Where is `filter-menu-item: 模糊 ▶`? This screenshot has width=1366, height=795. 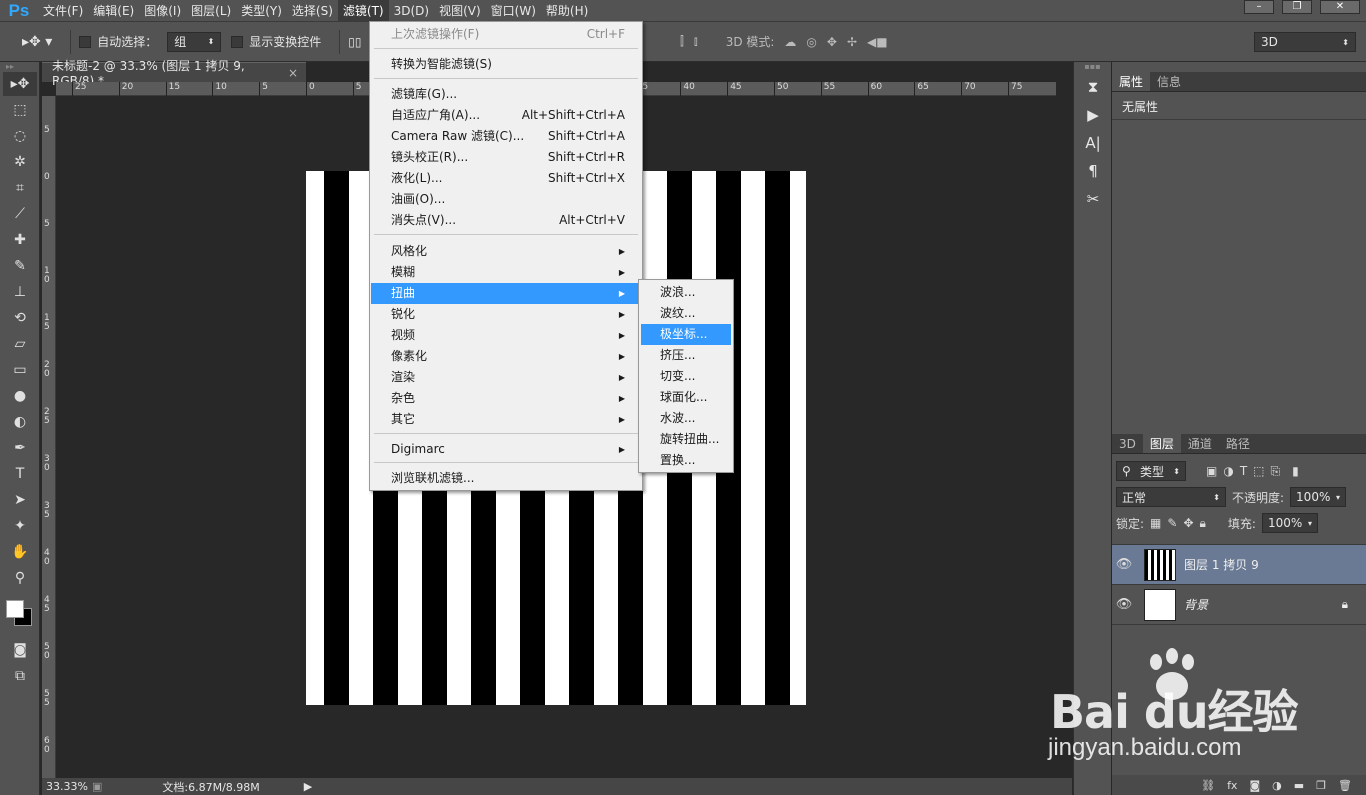 filter-menu-item: 模糊 ▶ is located at coordinates (506, 272).